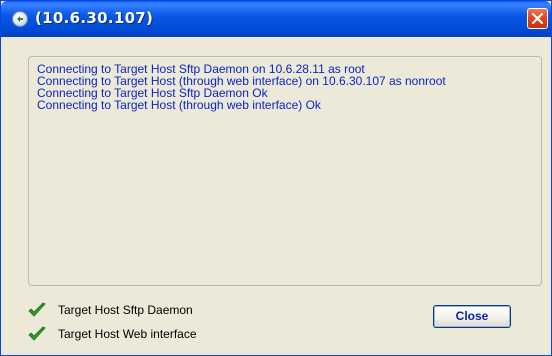 Image resolution: width=552 pixels, height=356 pixels. I want to click on status-label: Target Host Web interface, so click(127, 334).